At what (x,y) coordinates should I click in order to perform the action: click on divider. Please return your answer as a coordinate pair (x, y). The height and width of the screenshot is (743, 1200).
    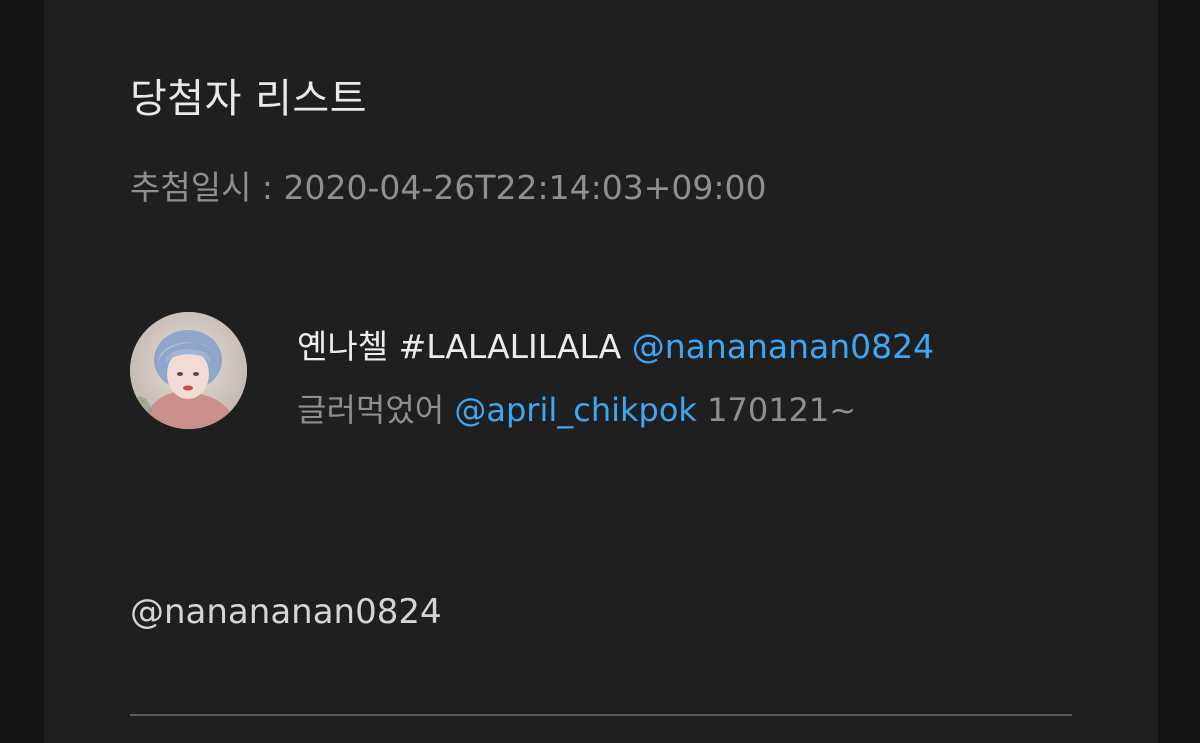
    Looking at the image, I should click on (601, 715).